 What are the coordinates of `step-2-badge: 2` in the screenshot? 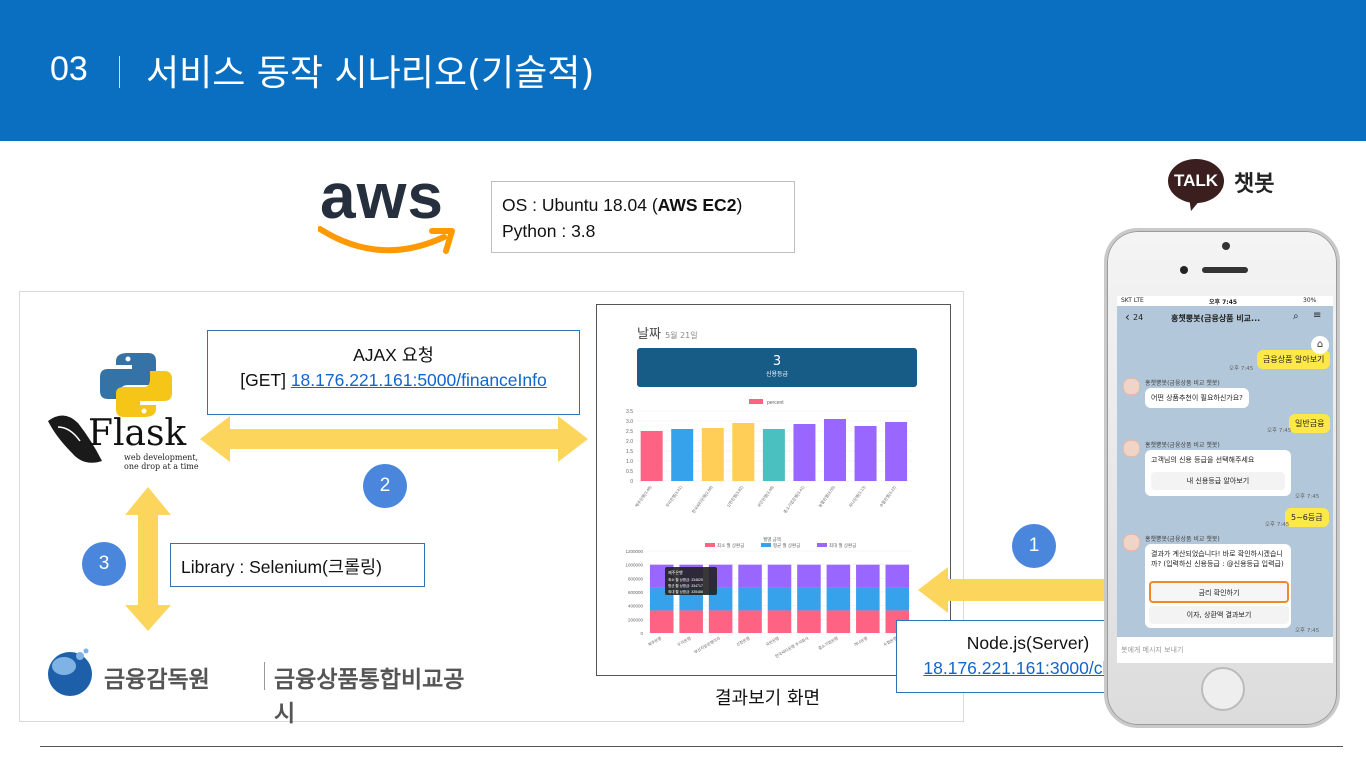 It's located at (385, 486).